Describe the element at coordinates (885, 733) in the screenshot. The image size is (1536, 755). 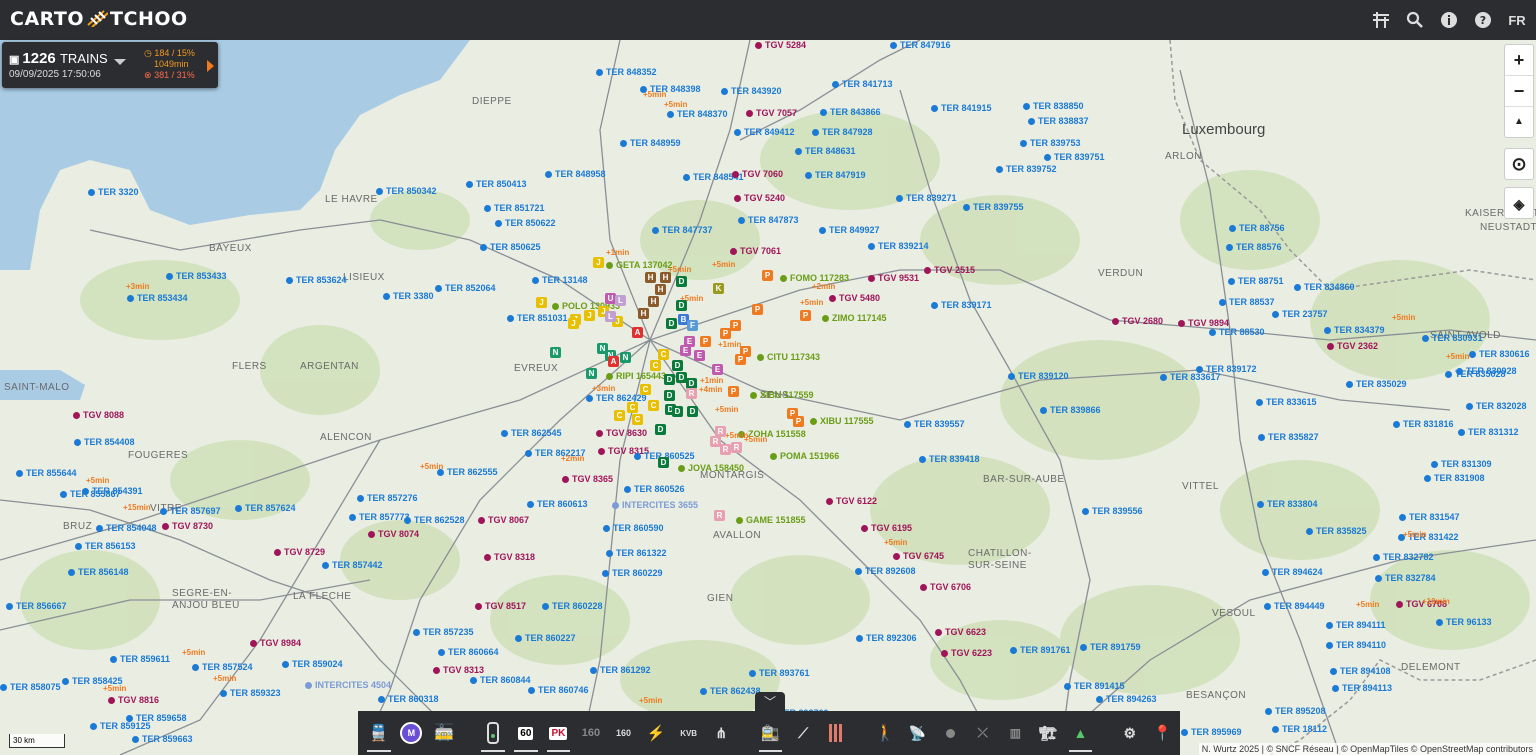
I see `pedestrian-toggle: 🚶` at that location.